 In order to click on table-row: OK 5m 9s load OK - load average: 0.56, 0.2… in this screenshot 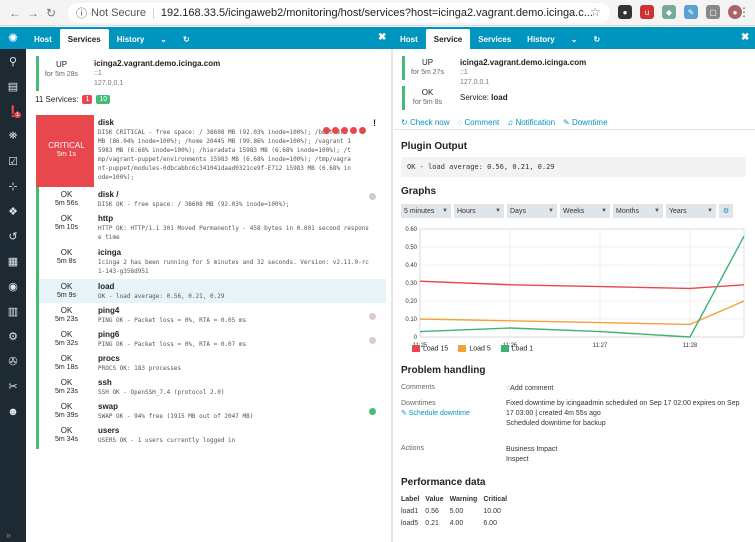, I will do `click(211, 291)`.